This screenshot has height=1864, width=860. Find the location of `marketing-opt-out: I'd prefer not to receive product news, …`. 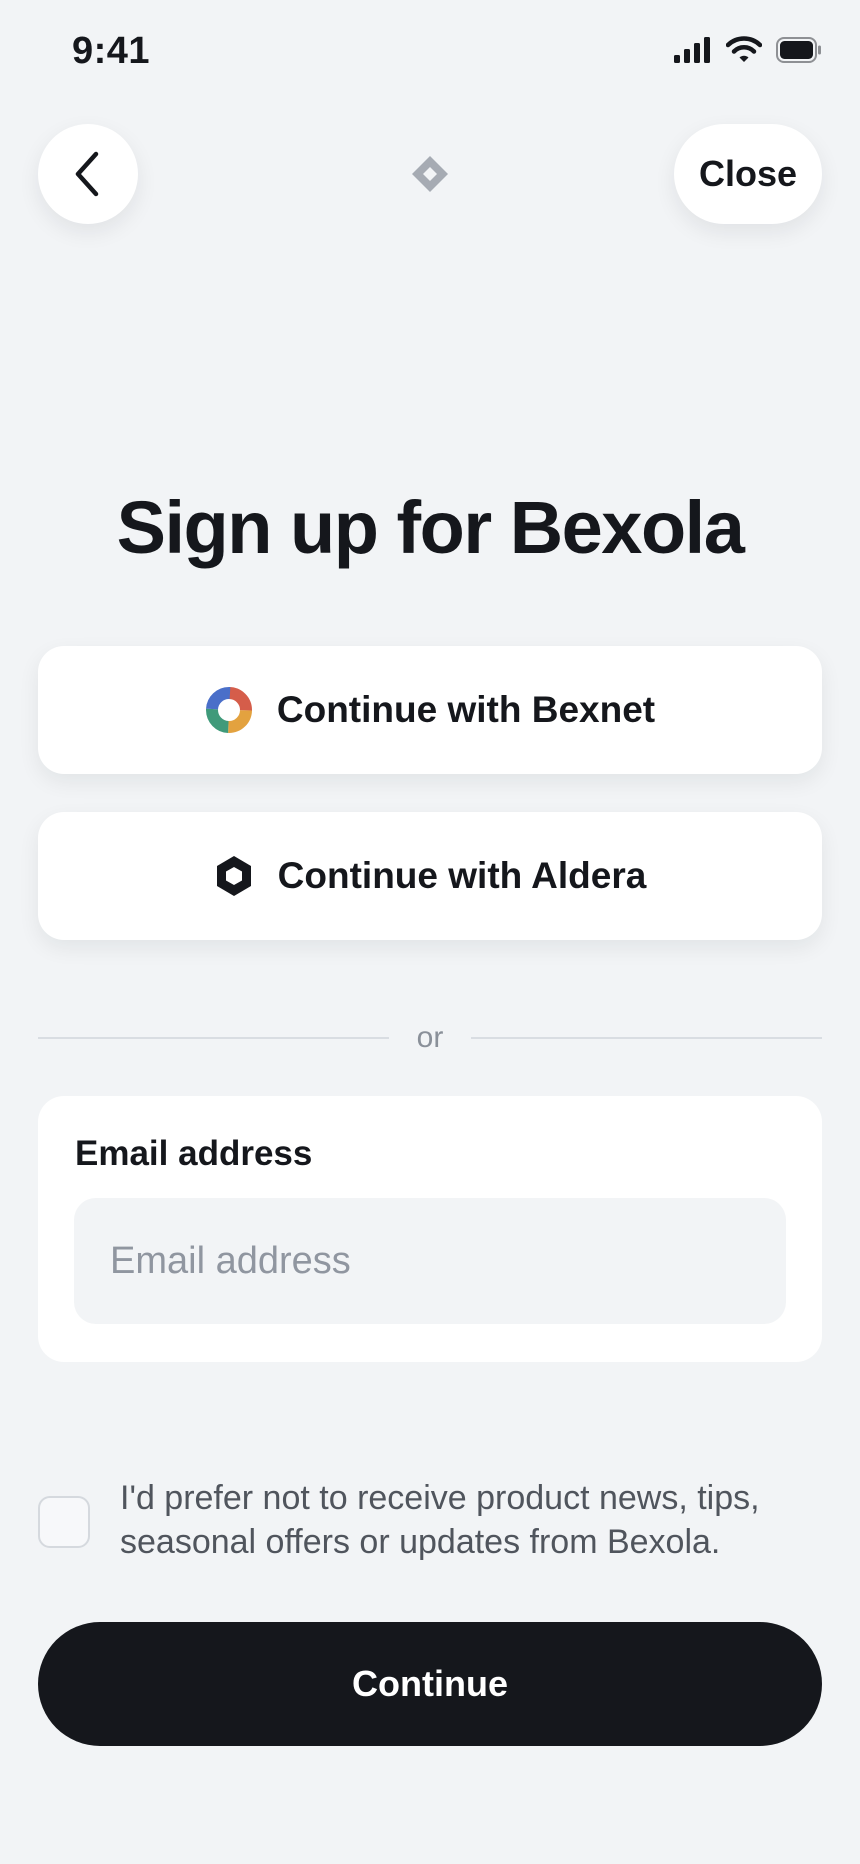

marketing-opt-out: I'd prefer not to receive product news, … is located at coordinates (430, 1520).